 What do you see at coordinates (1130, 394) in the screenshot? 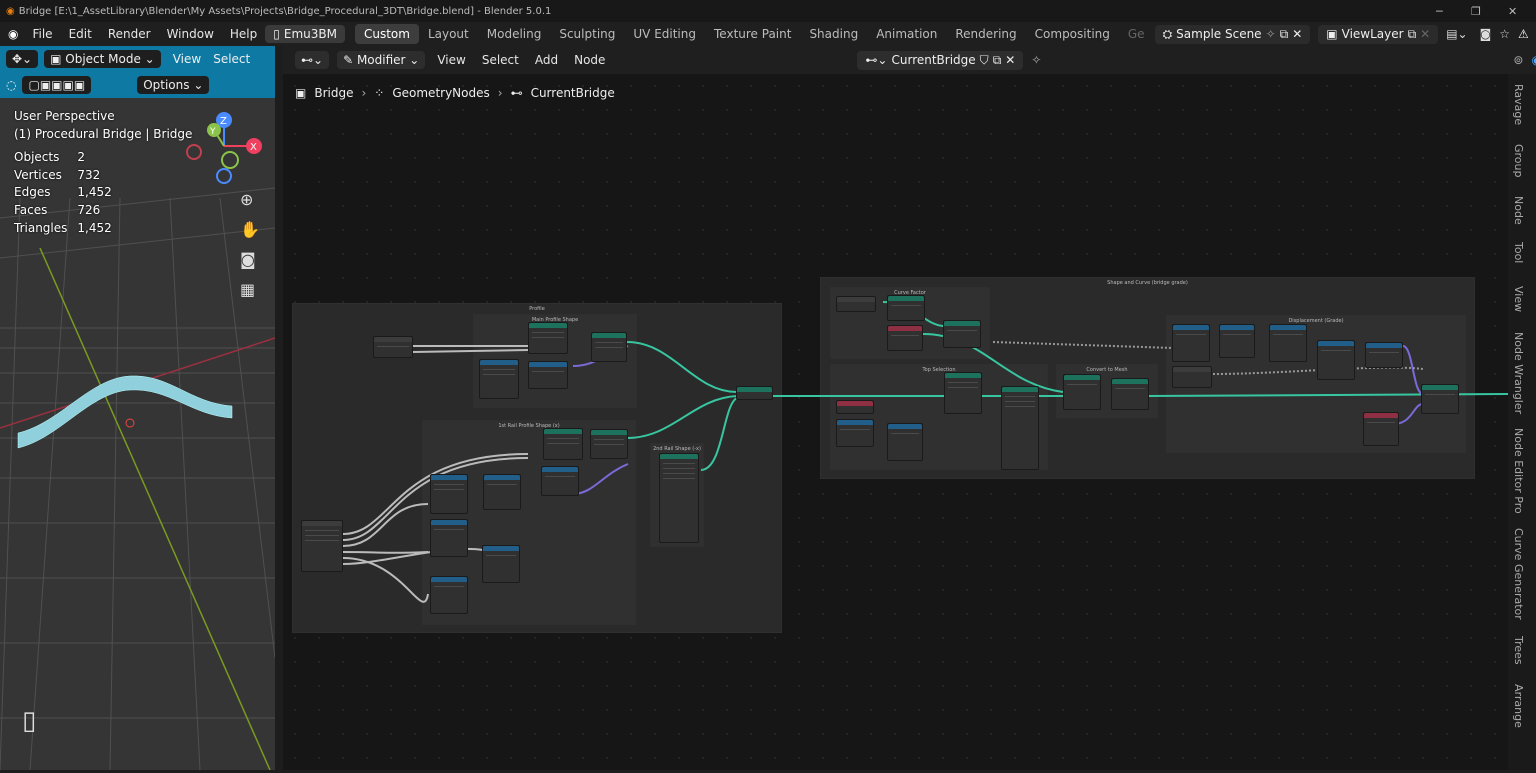
I see `node-set-shade-smooth` at bounding box center [1130, 394].